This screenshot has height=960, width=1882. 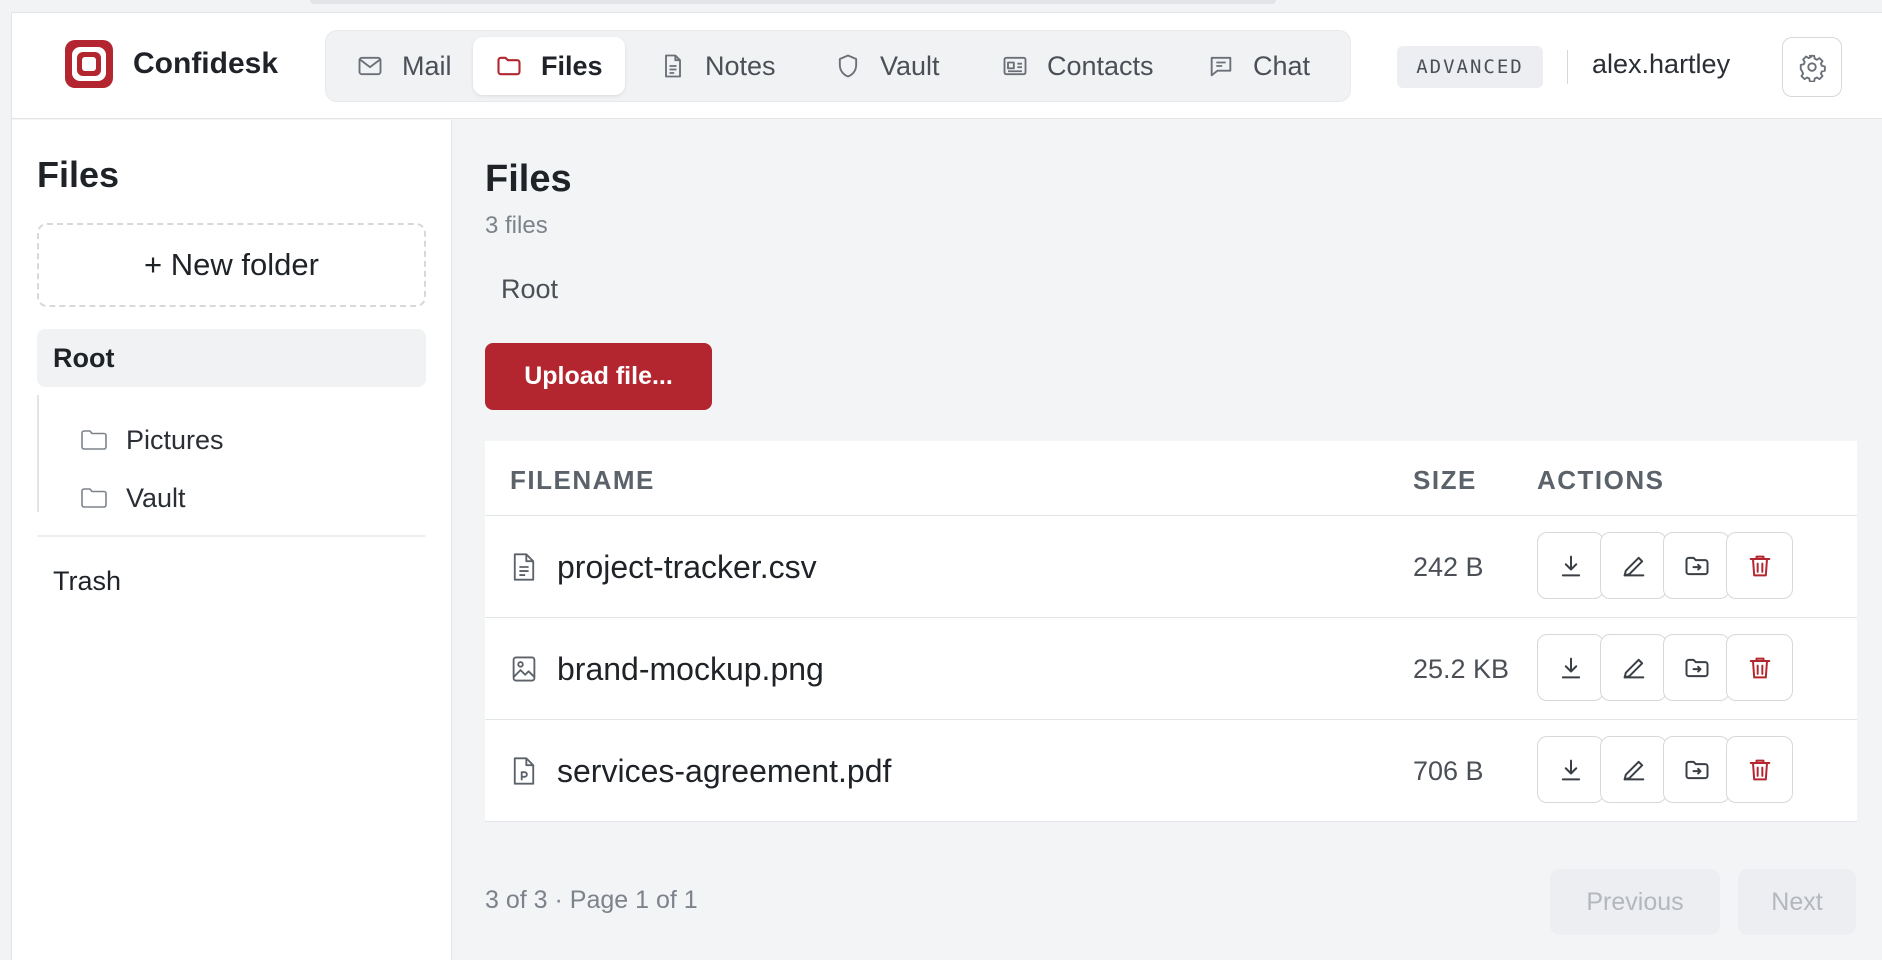 What do you see at coordinates (910, 65) in the screenshot?
I see `tab-vault-label: Vault` at bounding box center [910, 65].